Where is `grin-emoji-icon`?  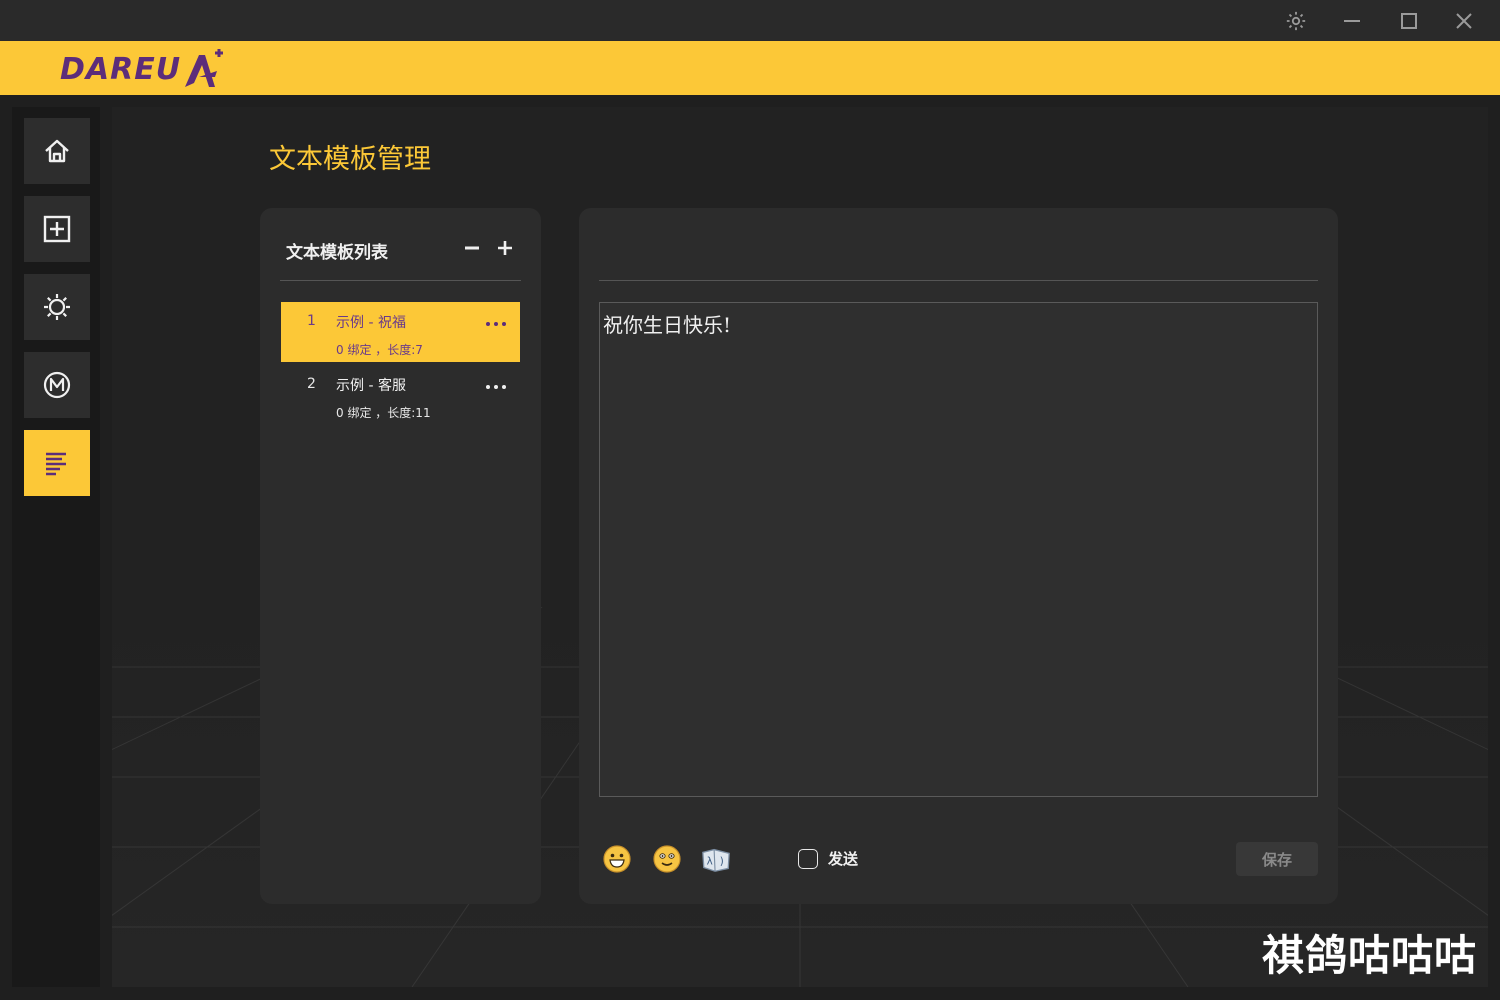 grin-emoji-icon is located at coordinates (617, 859).